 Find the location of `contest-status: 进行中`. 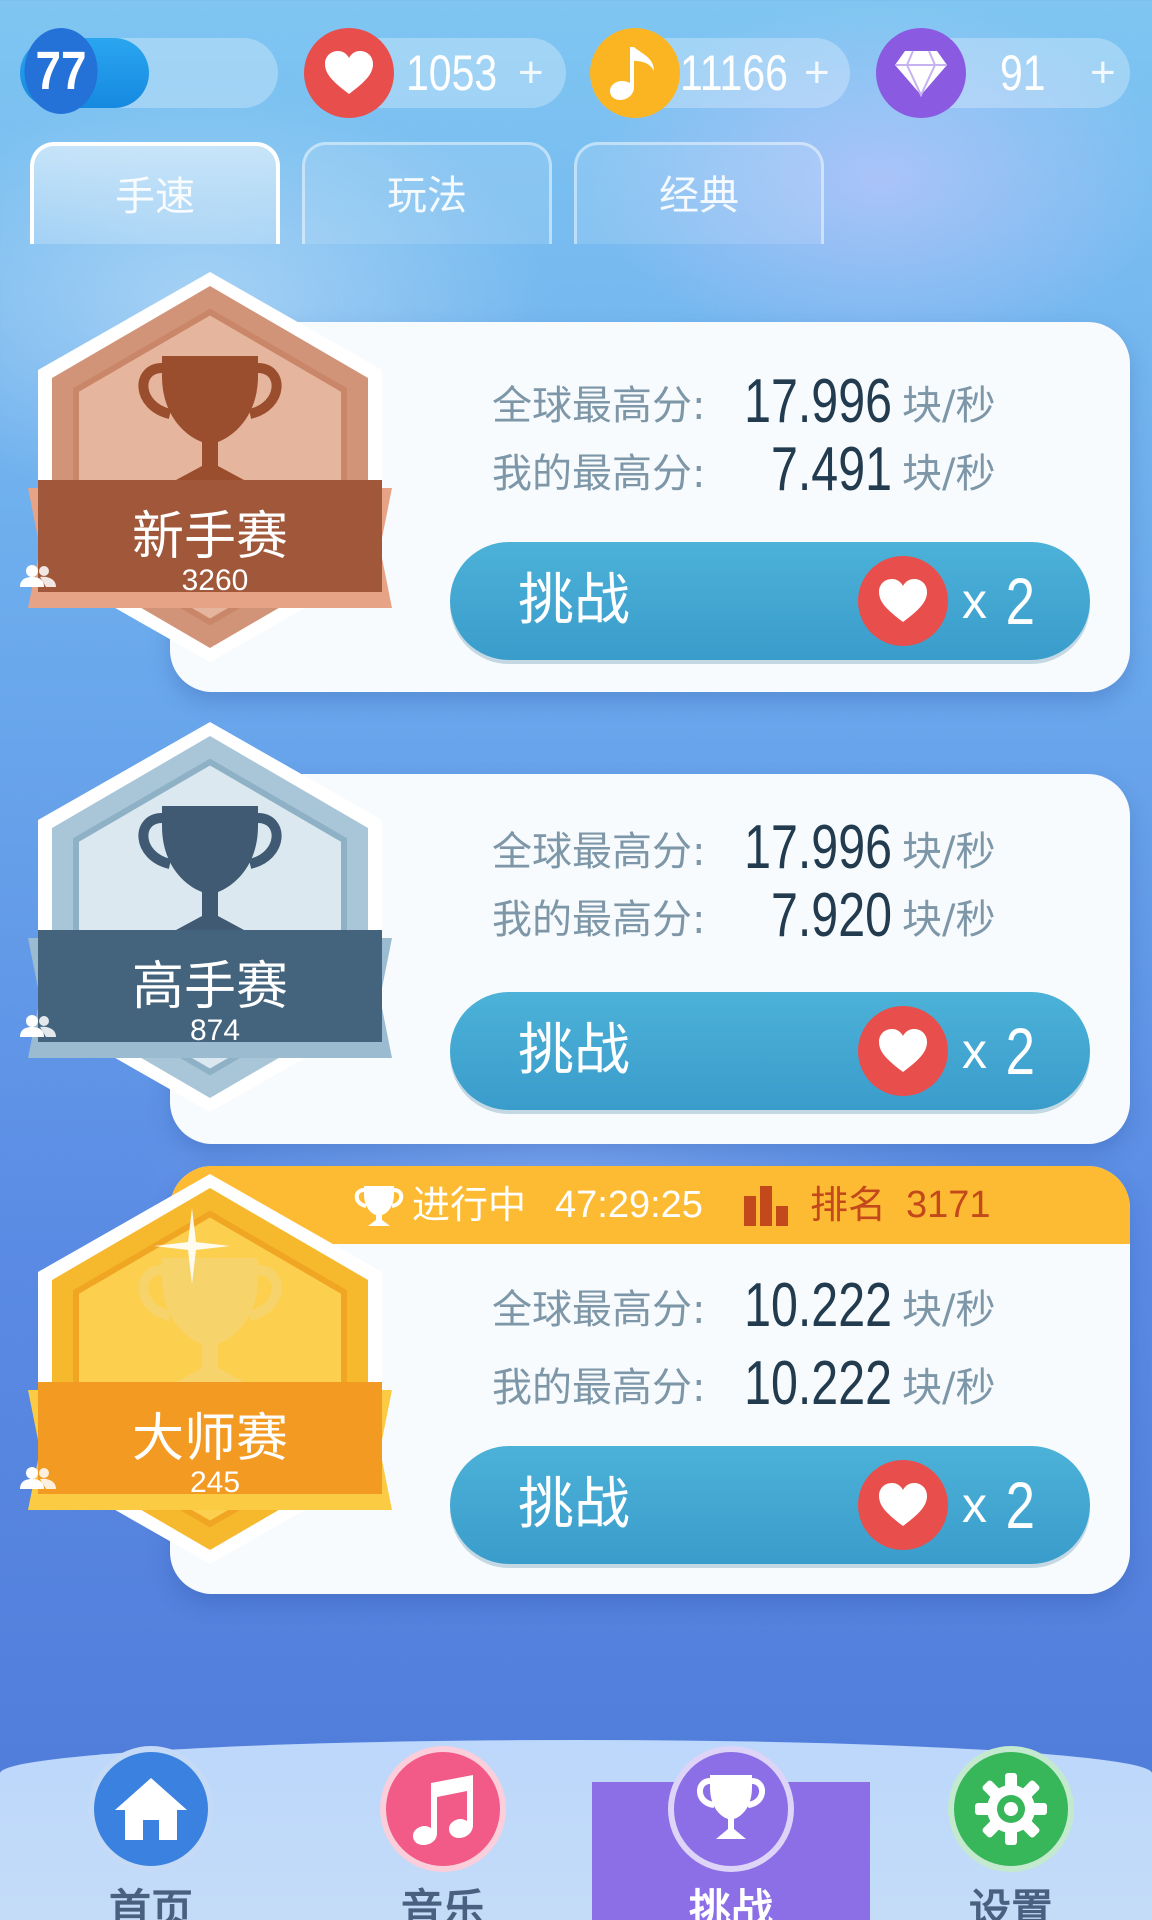

contest-status: 进行中 is located at coordinates (469, 1205).